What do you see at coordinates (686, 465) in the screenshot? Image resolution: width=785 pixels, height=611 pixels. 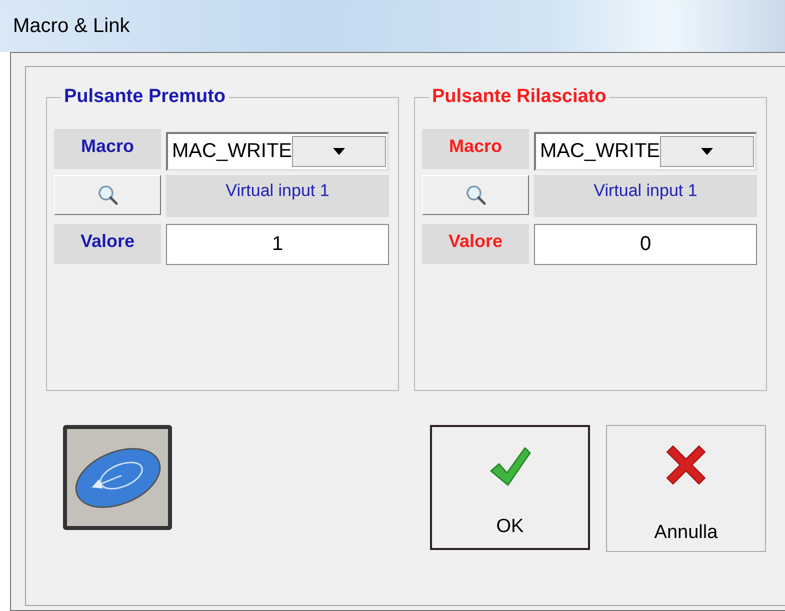 I see `close-icon` at bounding box center [686, 465].